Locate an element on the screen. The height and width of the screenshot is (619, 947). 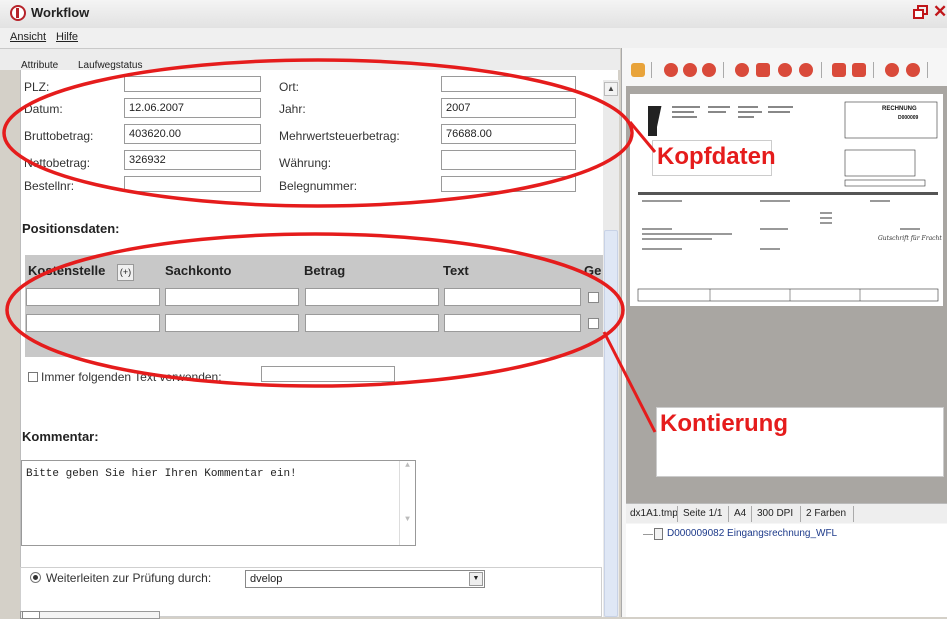
app-logo-icon is located at coordinates (18, 13).